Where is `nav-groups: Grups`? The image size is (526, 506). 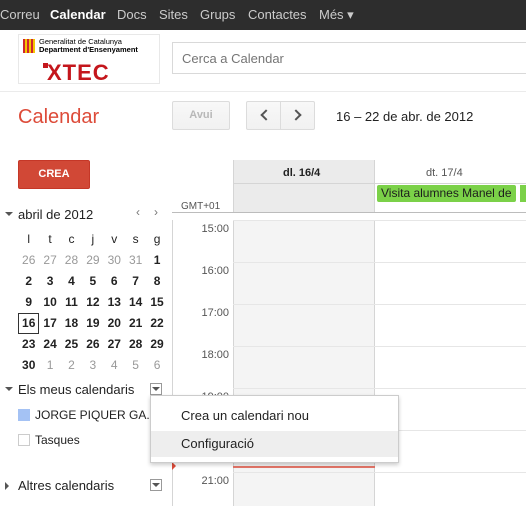 nav-groups: Grups is located at coordinates (217, 14).